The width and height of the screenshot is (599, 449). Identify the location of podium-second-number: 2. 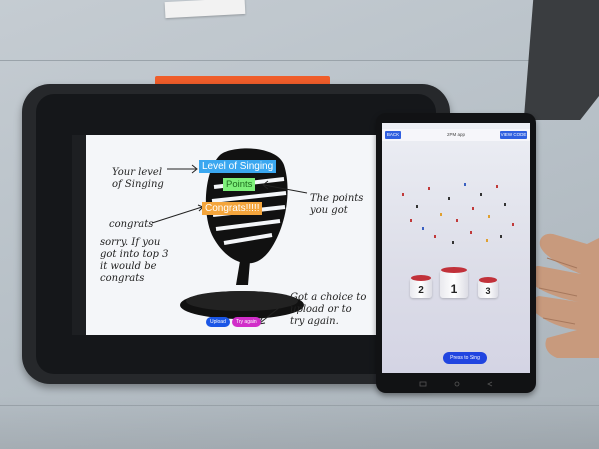
(421, 290).